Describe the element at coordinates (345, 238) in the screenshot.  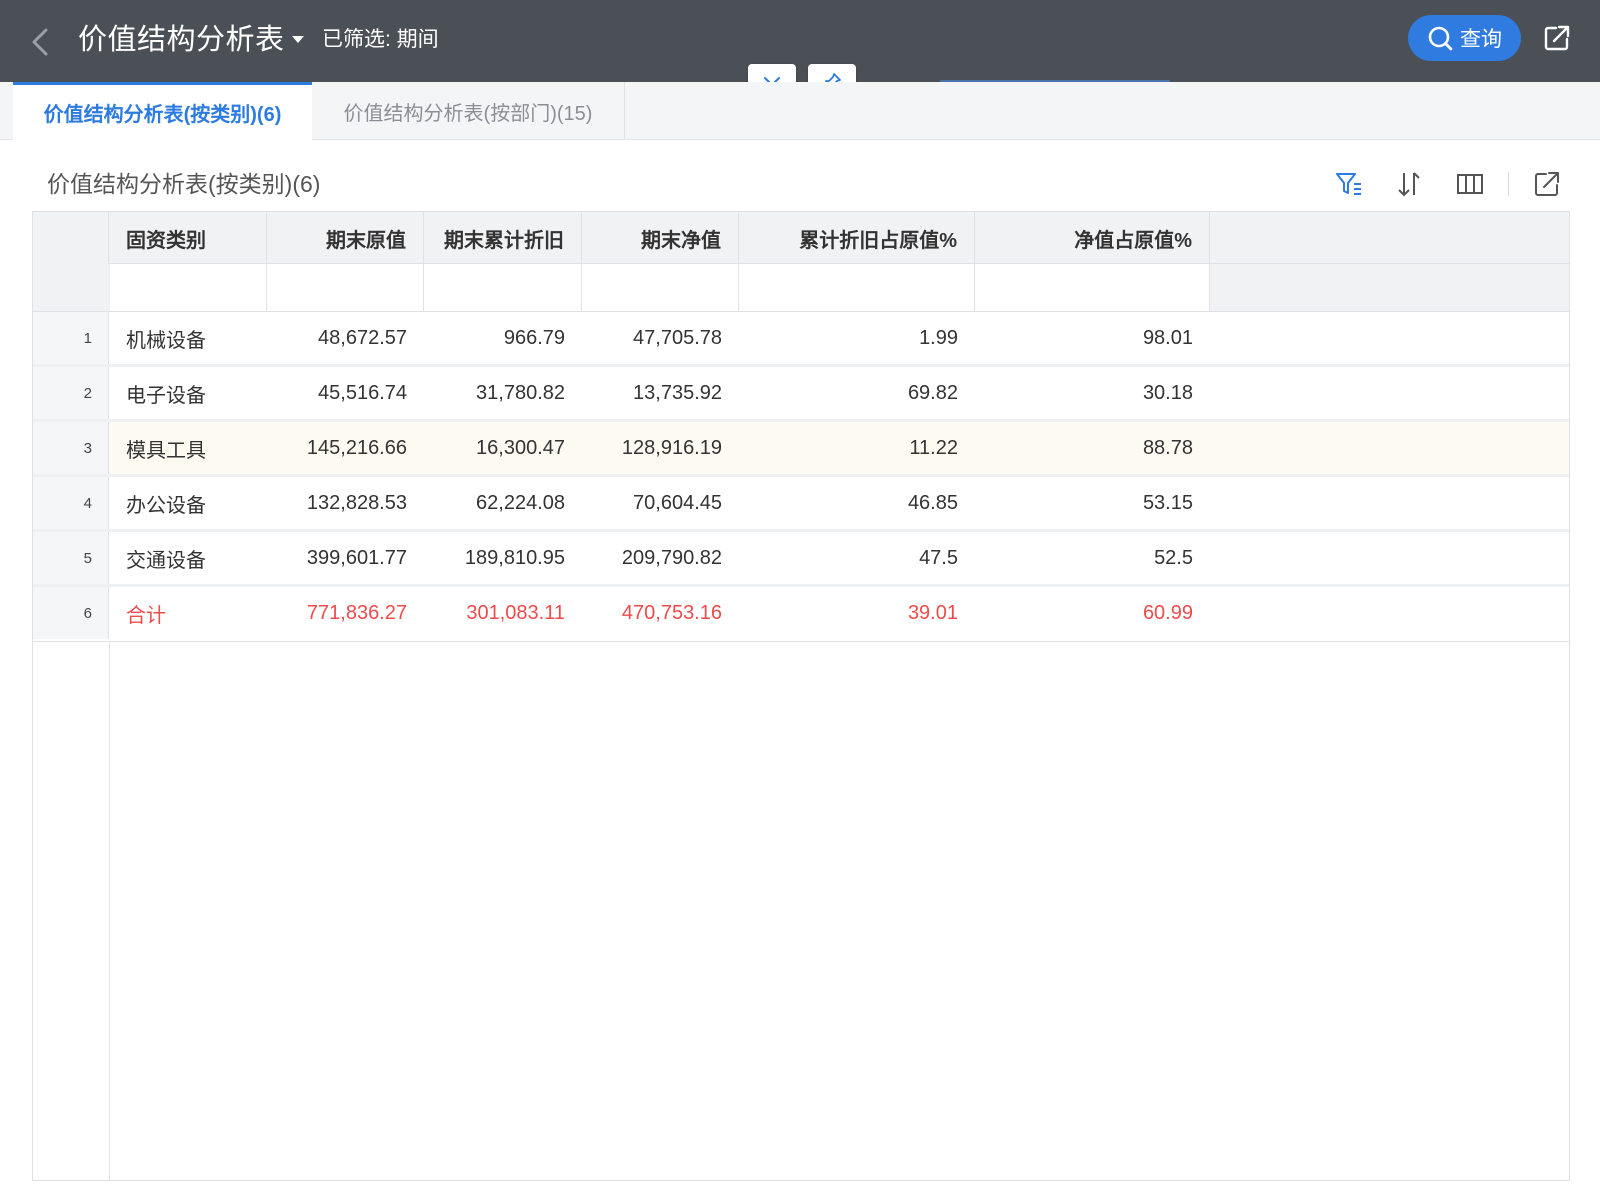
I see `column-header: 期末原值` at that location.